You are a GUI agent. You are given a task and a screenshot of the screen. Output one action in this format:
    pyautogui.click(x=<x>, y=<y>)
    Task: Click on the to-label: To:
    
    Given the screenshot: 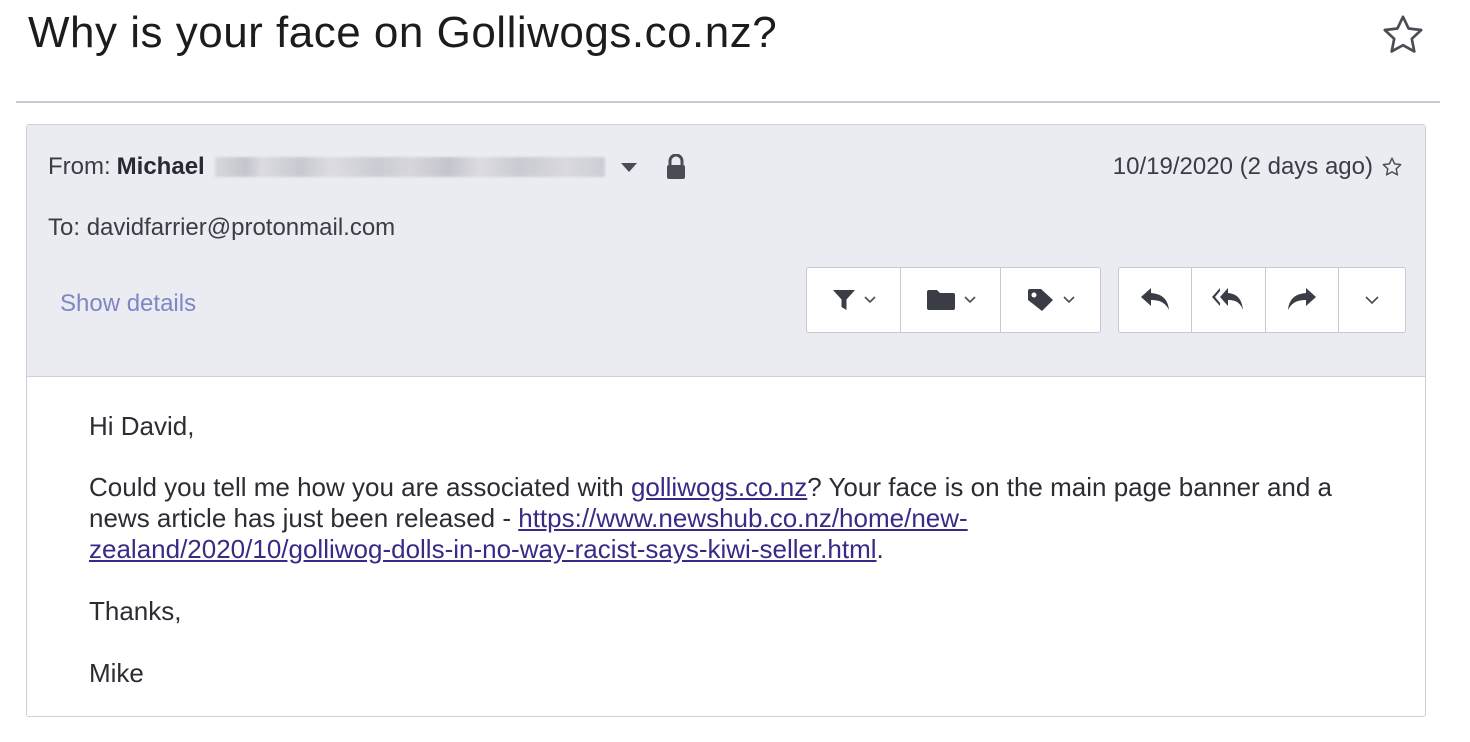 What is the action you would take?
    pyautogui.click(x=64, y=227)
    